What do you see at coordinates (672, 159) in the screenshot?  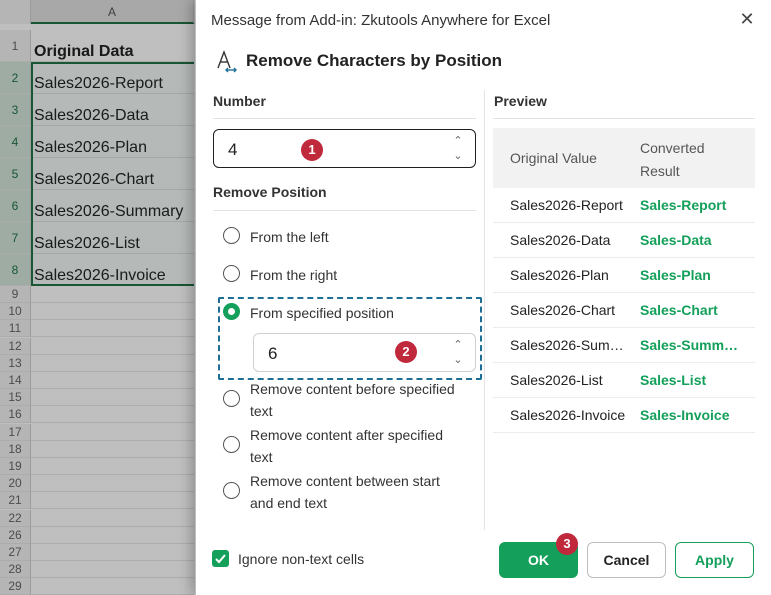 I see `header-converted-result: Converted Result` at bounding box center [672, 159].